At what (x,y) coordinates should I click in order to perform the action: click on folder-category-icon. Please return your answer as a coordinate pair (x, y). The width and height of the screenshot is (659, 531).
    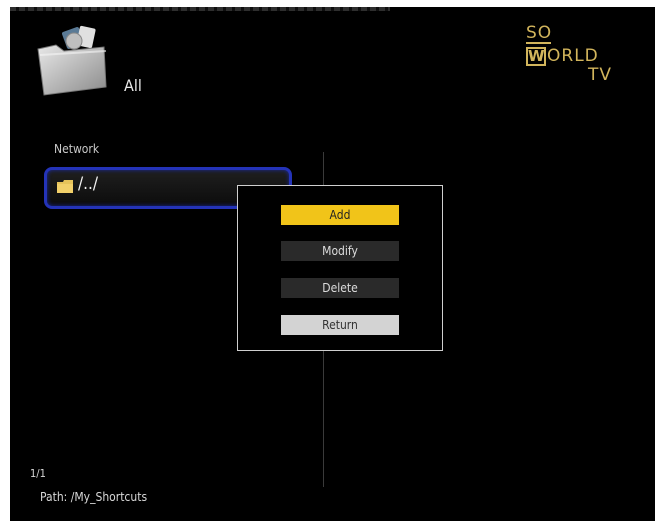
    Looking at the image, I should click on (72, 60).